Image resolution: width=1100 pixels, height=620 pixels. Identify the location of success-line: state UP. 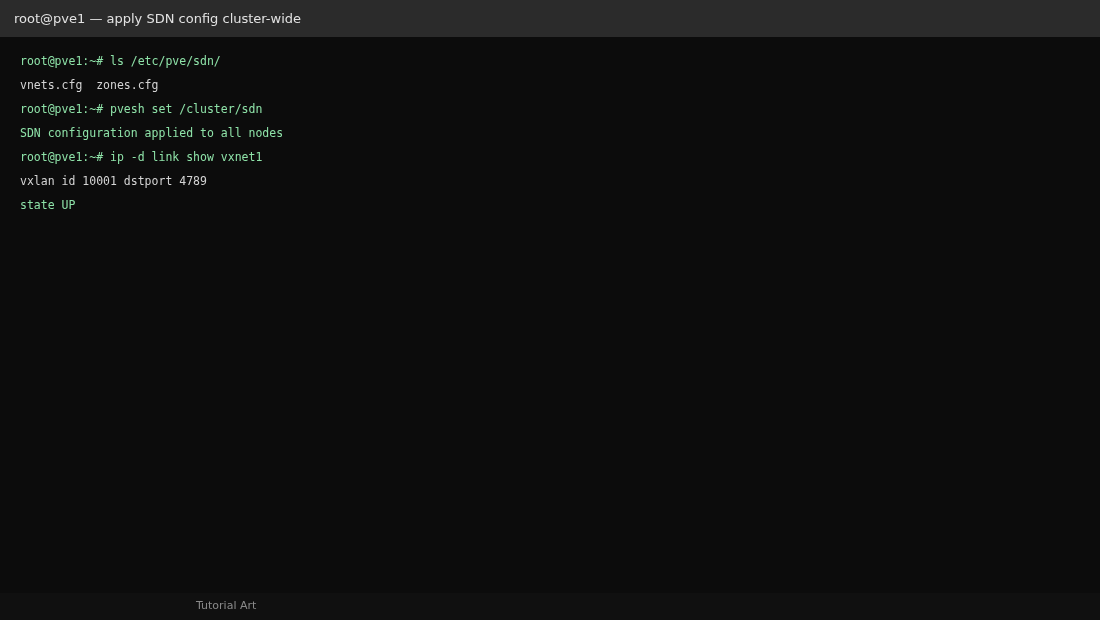
(48, 205).